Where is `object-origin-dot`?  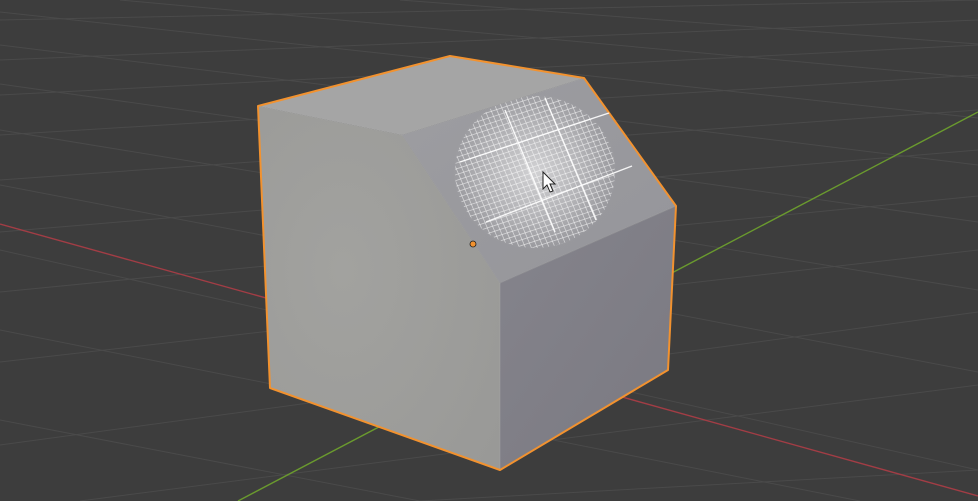
object-origin-dot is located at coordinates (473, 244).